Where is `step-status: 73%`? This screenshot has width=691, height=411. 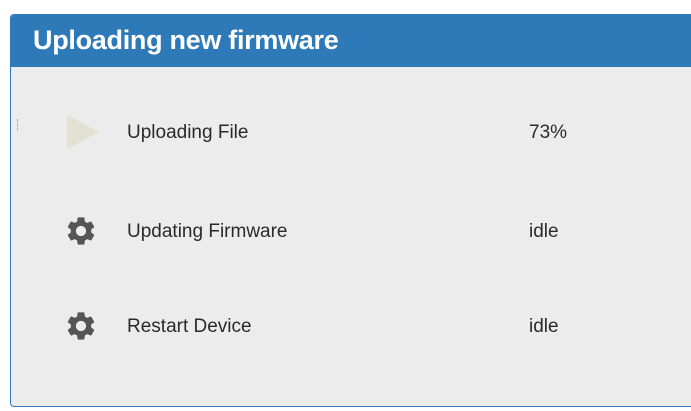 step-status: 73% is located at coordinates (548, 132).